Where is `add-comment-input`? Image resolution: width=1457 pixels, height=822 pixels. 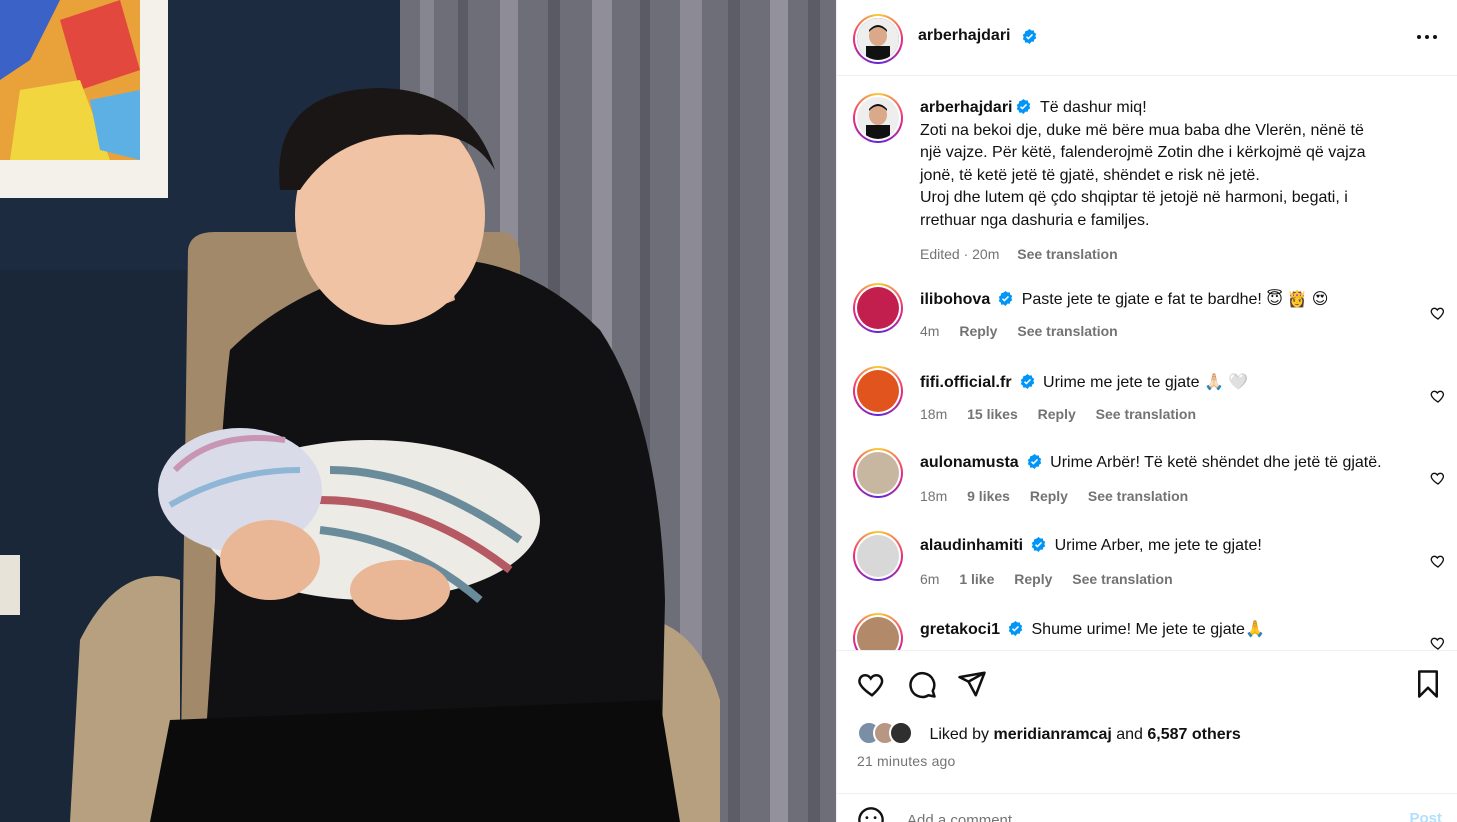 add-comment-input is located at coordinates (1137, 815).